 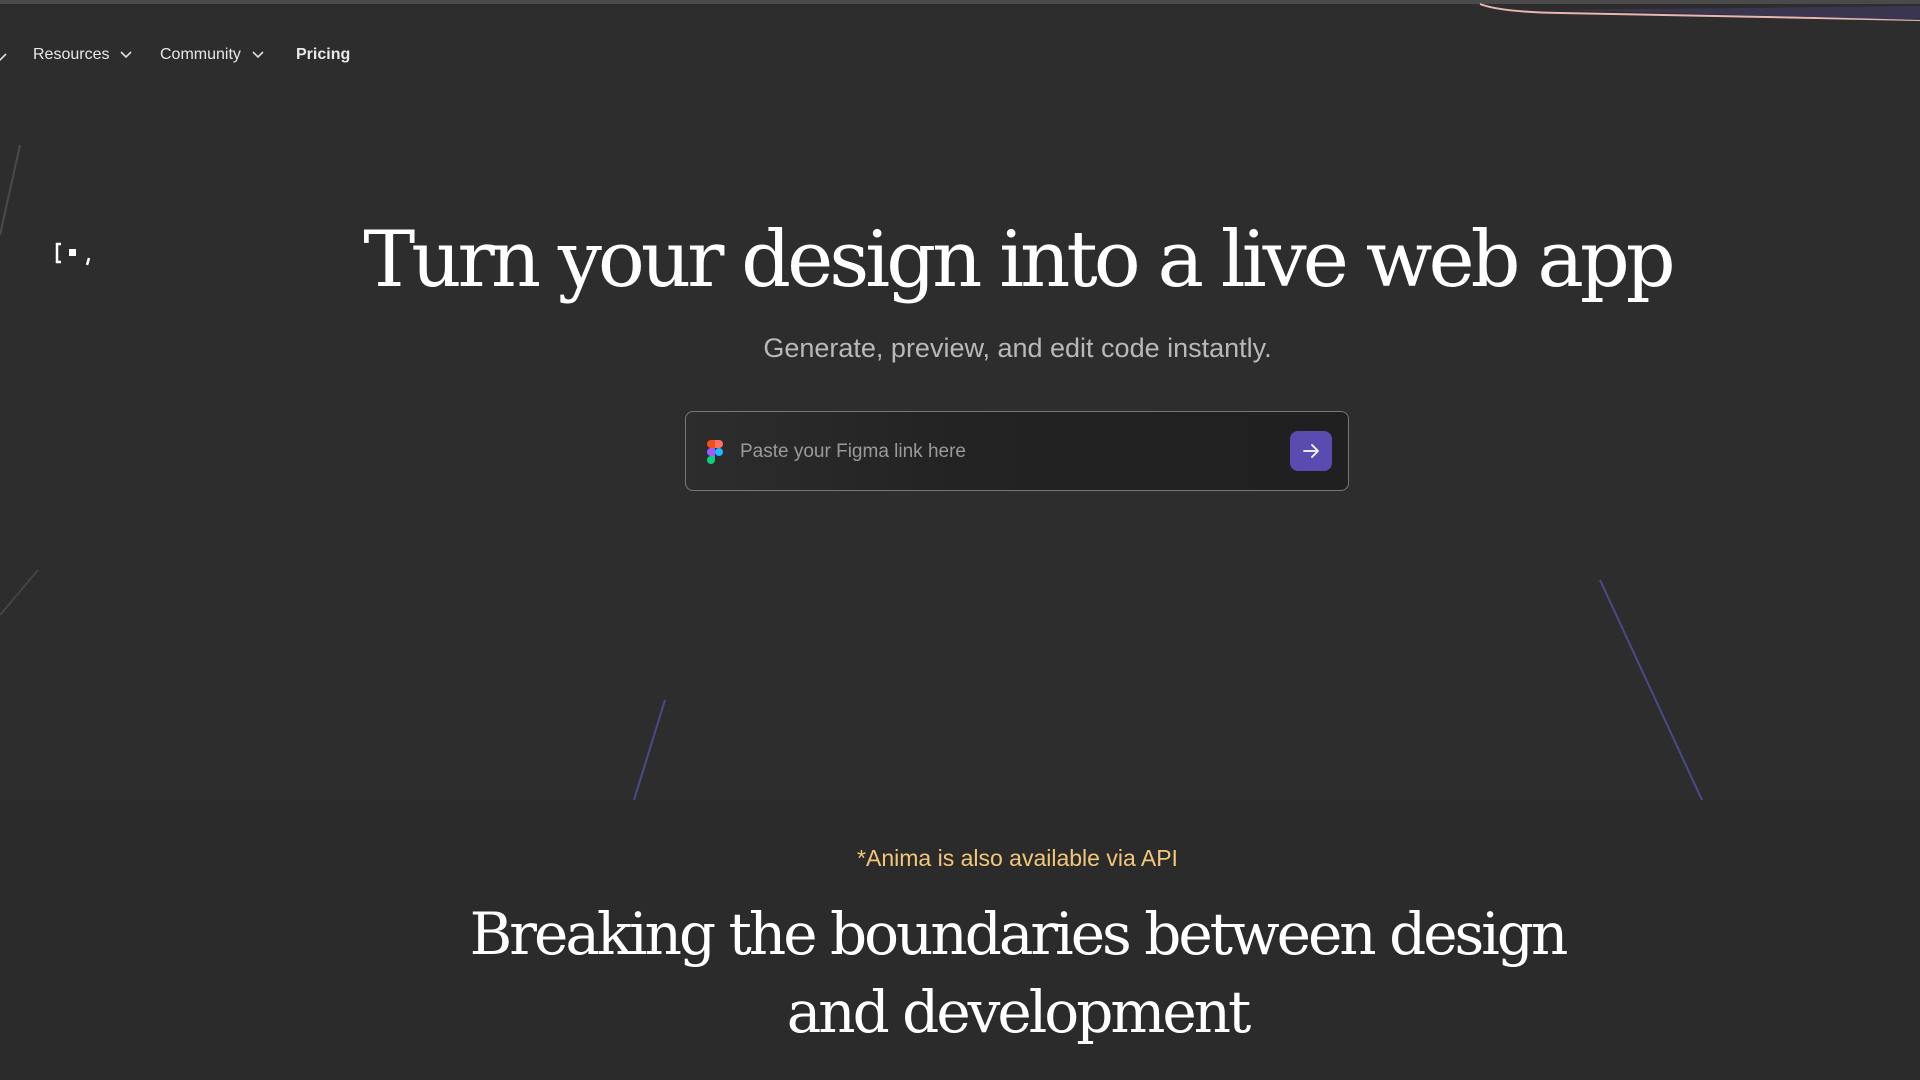 I want to click on nav-resources: Resources, so click(x=83, y=55).